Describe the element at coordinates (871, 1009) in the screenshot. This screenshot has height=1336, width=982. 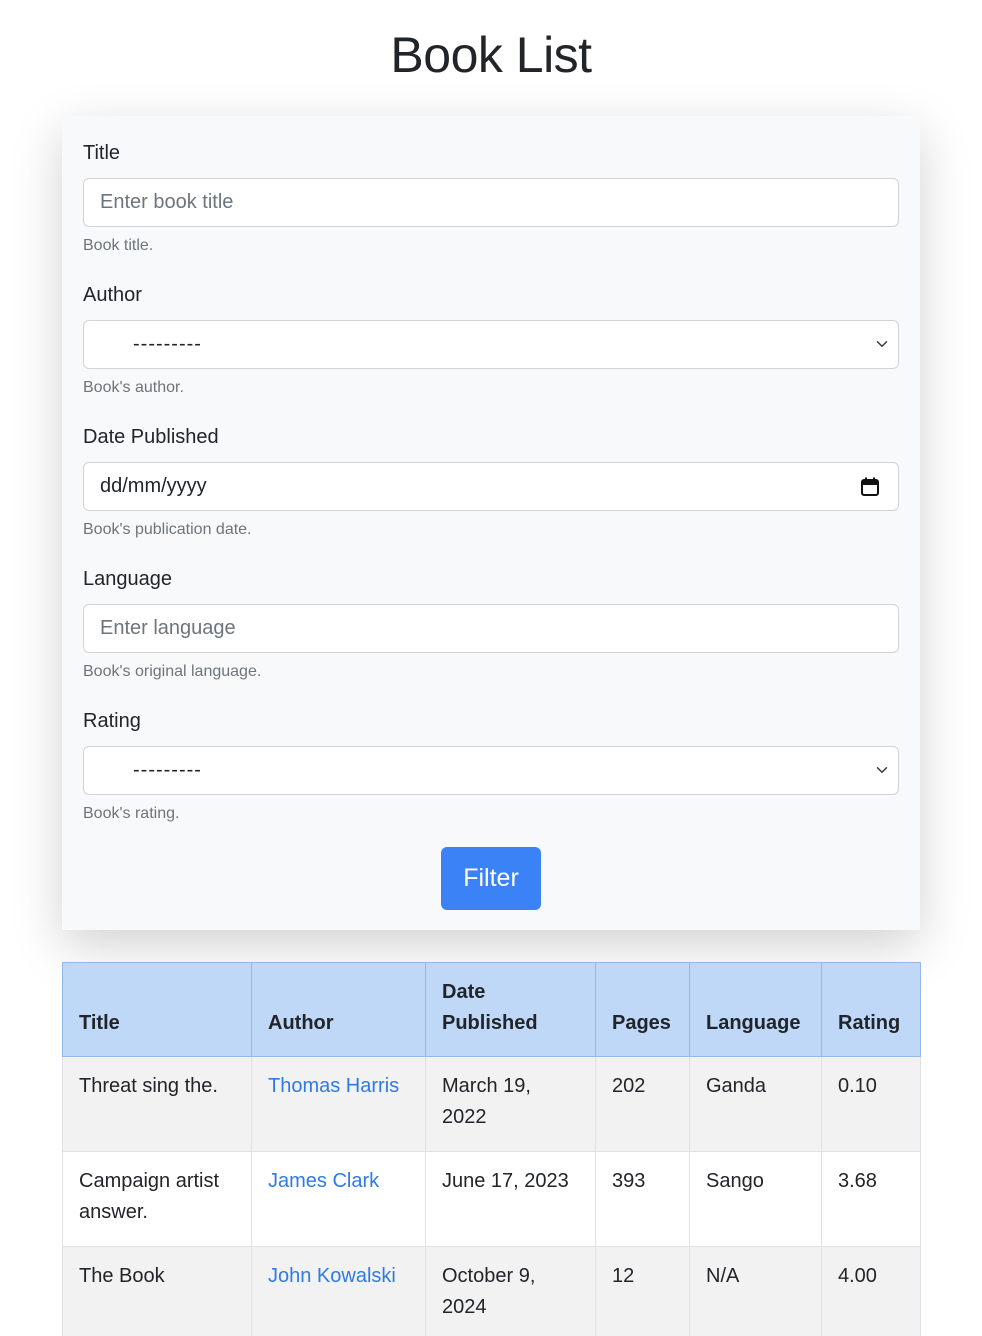
I see `column-header-rating: Rating` at that location.